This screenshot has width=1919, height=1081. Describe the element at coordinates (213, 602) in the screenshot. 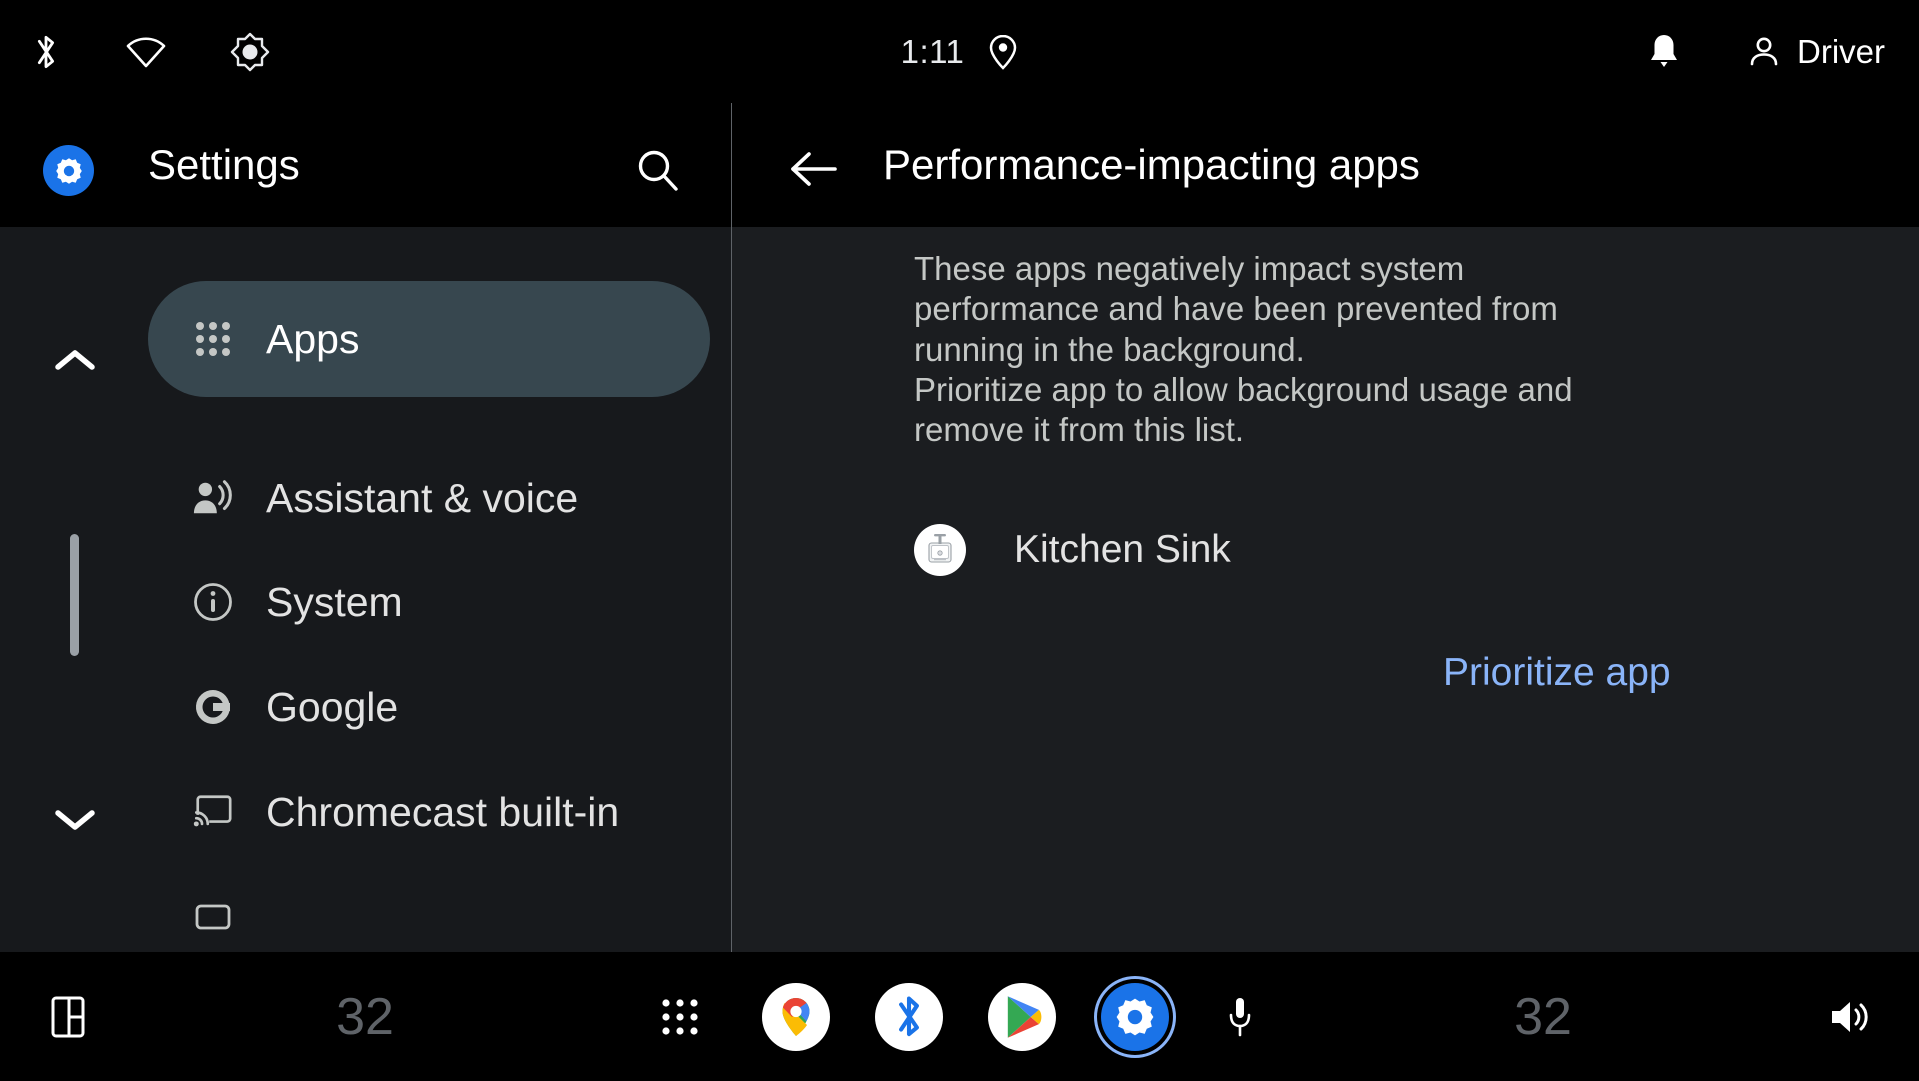

I see `info-circle-icon` at that location.